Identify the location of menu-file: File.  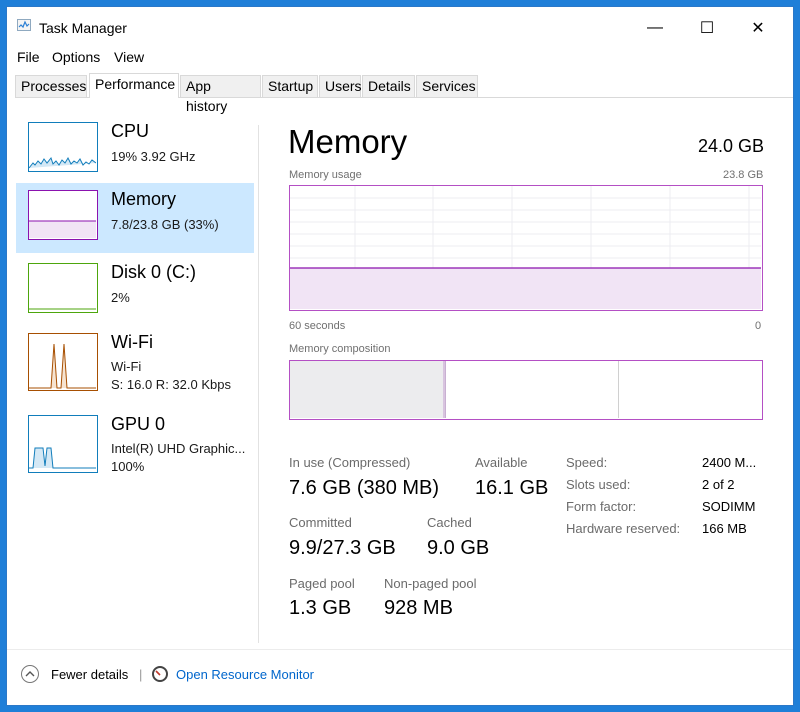
(28, 57).